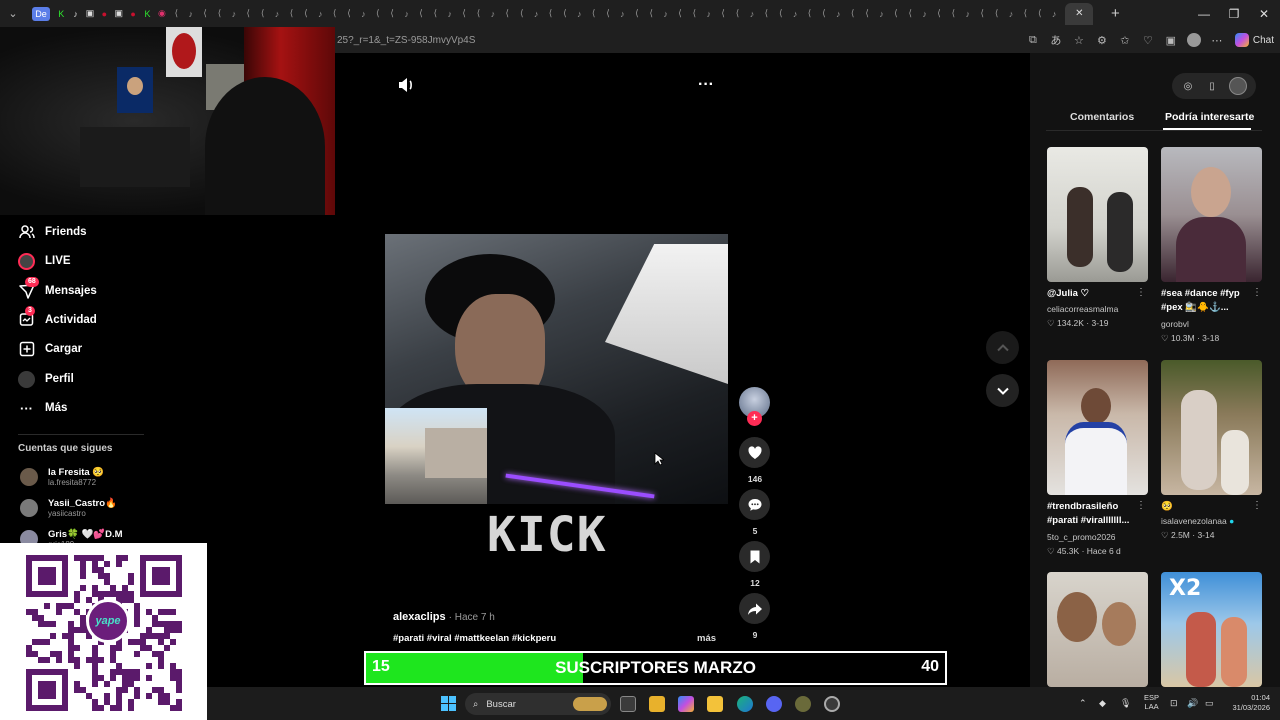 The height and width of the screenshot is (720, 1280). I want to click on profile-avatar, so click(1194, 40).